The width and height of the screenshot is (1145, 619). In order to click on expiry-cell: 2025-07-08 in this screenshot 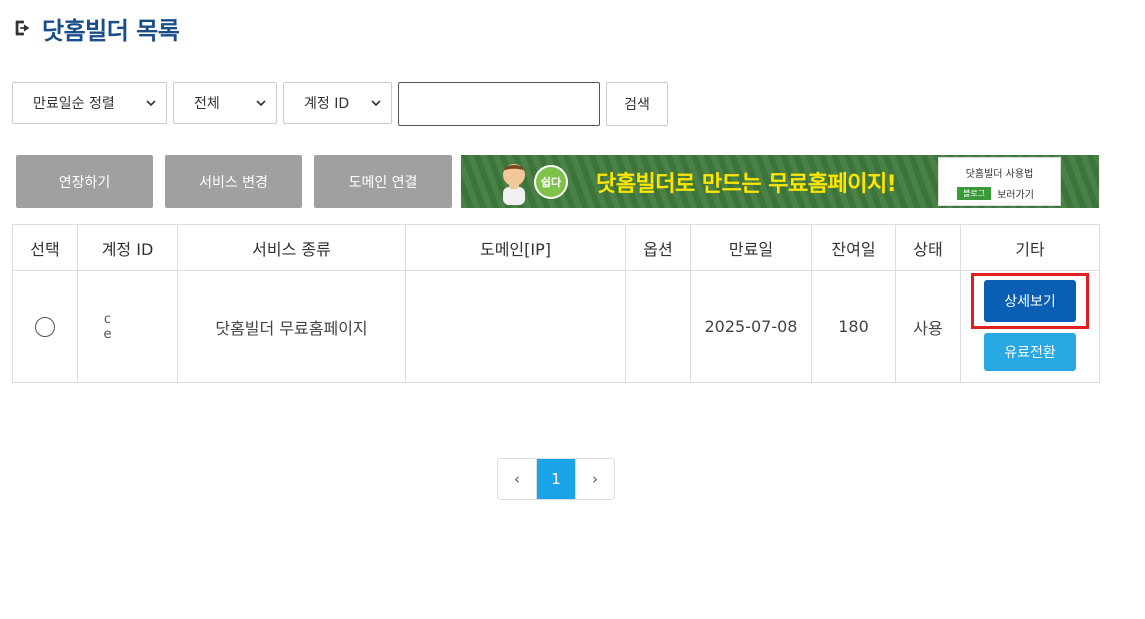, I will do `click(751, 326)`.